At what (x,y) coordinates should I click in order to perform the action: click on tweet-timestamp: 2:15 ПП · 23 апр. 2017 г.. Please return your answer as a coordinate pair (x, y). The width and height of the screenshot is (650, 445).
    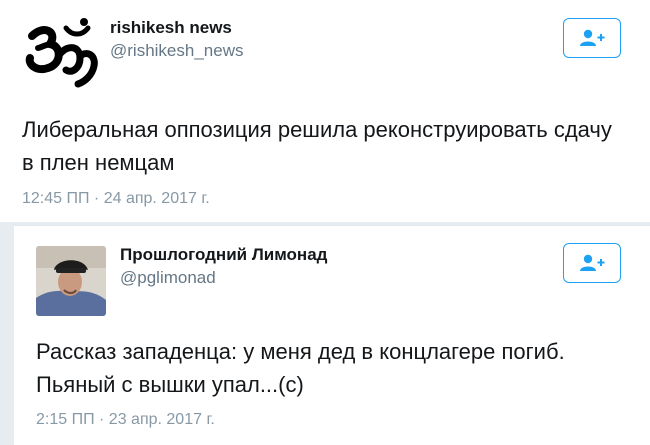
    Looking at the image, I should click on (125, 420).